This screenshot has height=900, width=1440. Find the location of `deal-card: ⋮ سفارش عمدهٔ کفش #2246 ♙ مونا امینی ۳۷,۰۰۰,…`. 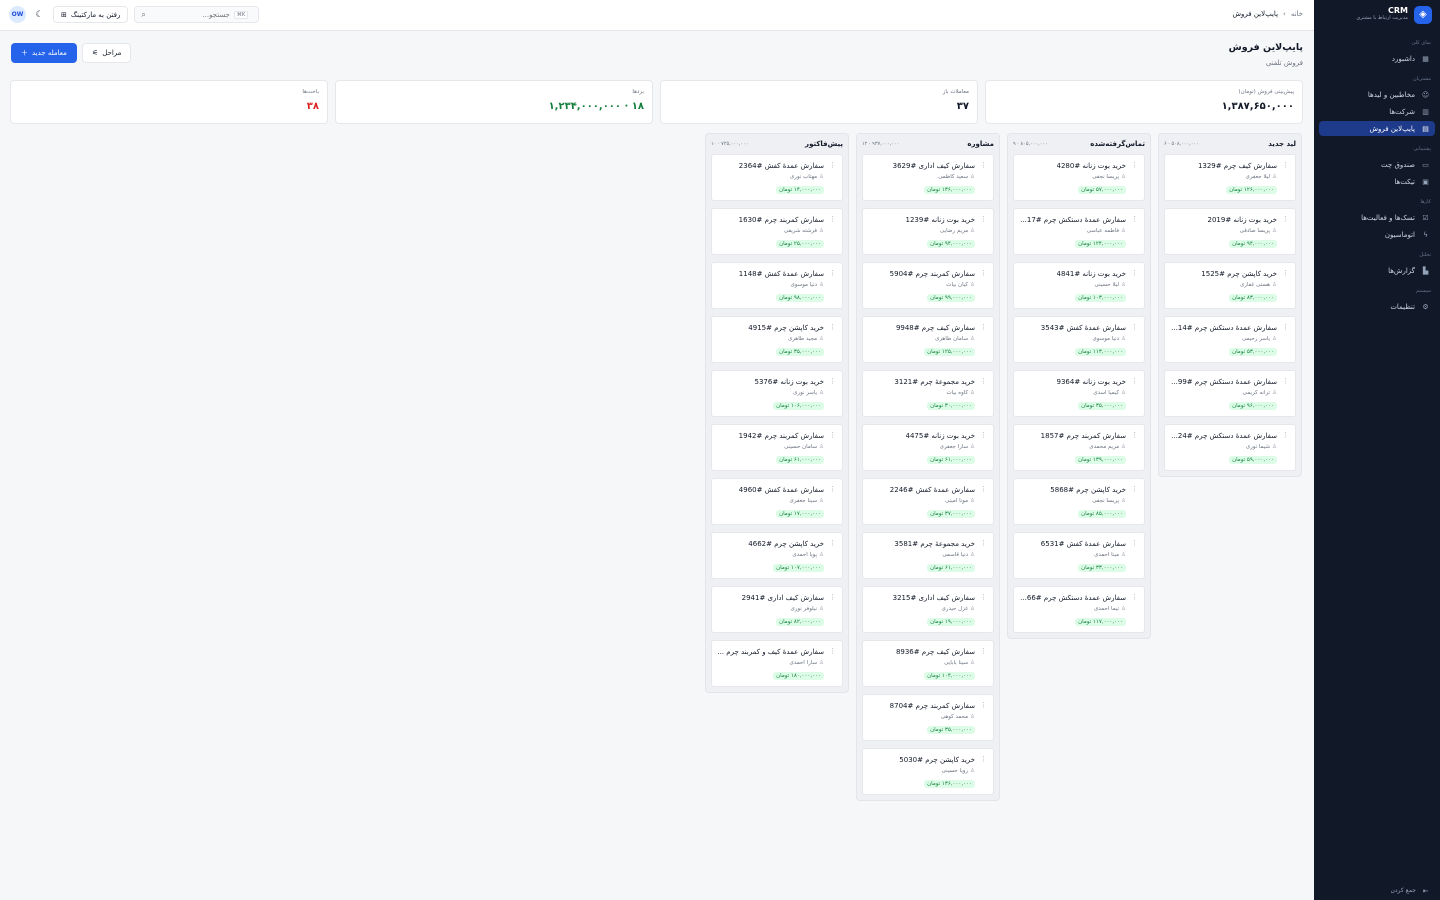

deal-card: ⋮ سفارش عمدهٔ کفش #2246 ♙ مونا امینی ۳۷,۰۰۰,… is located at coordinates (928, 501).